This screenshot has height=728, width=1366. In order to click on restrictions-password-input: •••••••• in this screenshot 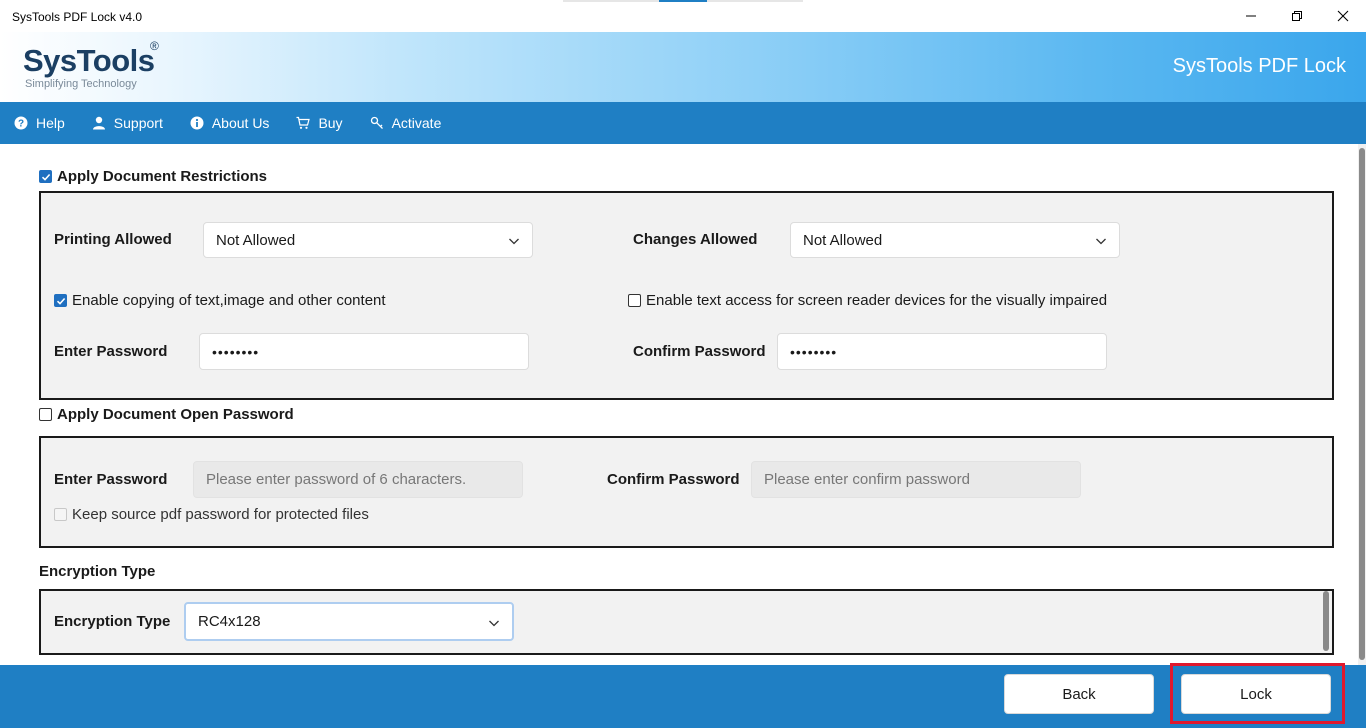, I will do `click(364, 351)`.